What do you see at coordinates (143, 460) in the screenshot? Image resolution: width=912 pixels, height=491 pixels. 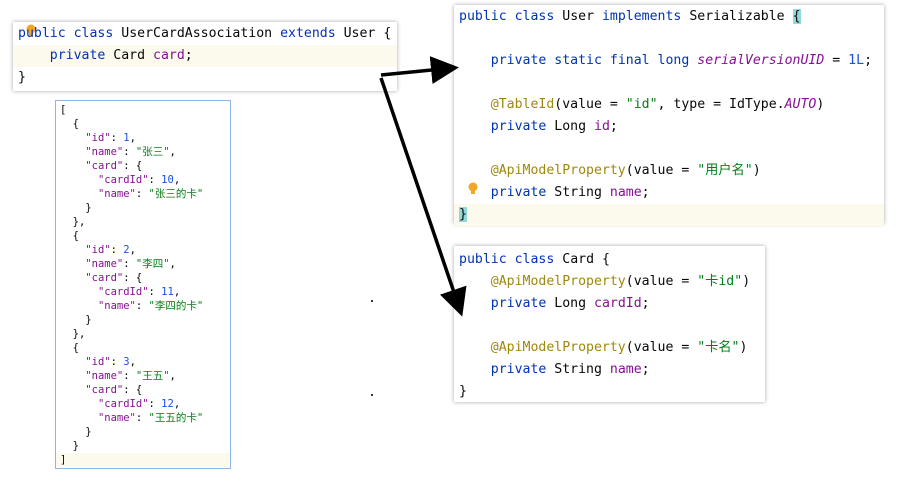 I see `json-close-bracket: ]` at bounding box center [143, 460].